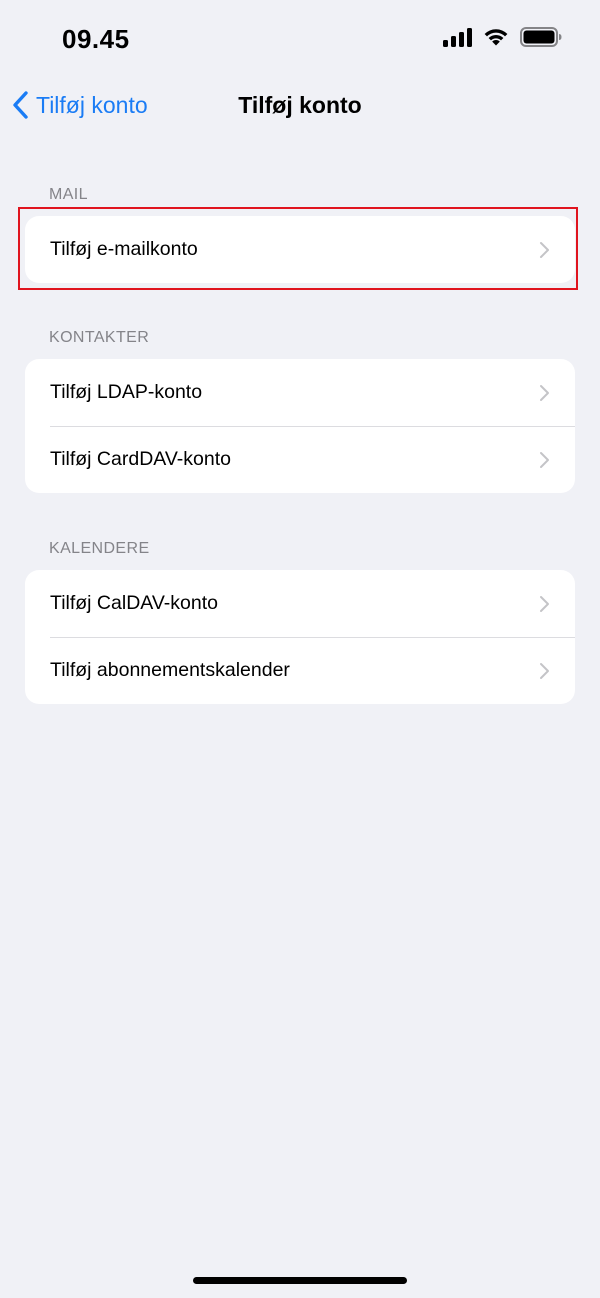  Describe the element at coordinates (300, 40) in the screenshot. I see `status-bar: 09.45` at that location.